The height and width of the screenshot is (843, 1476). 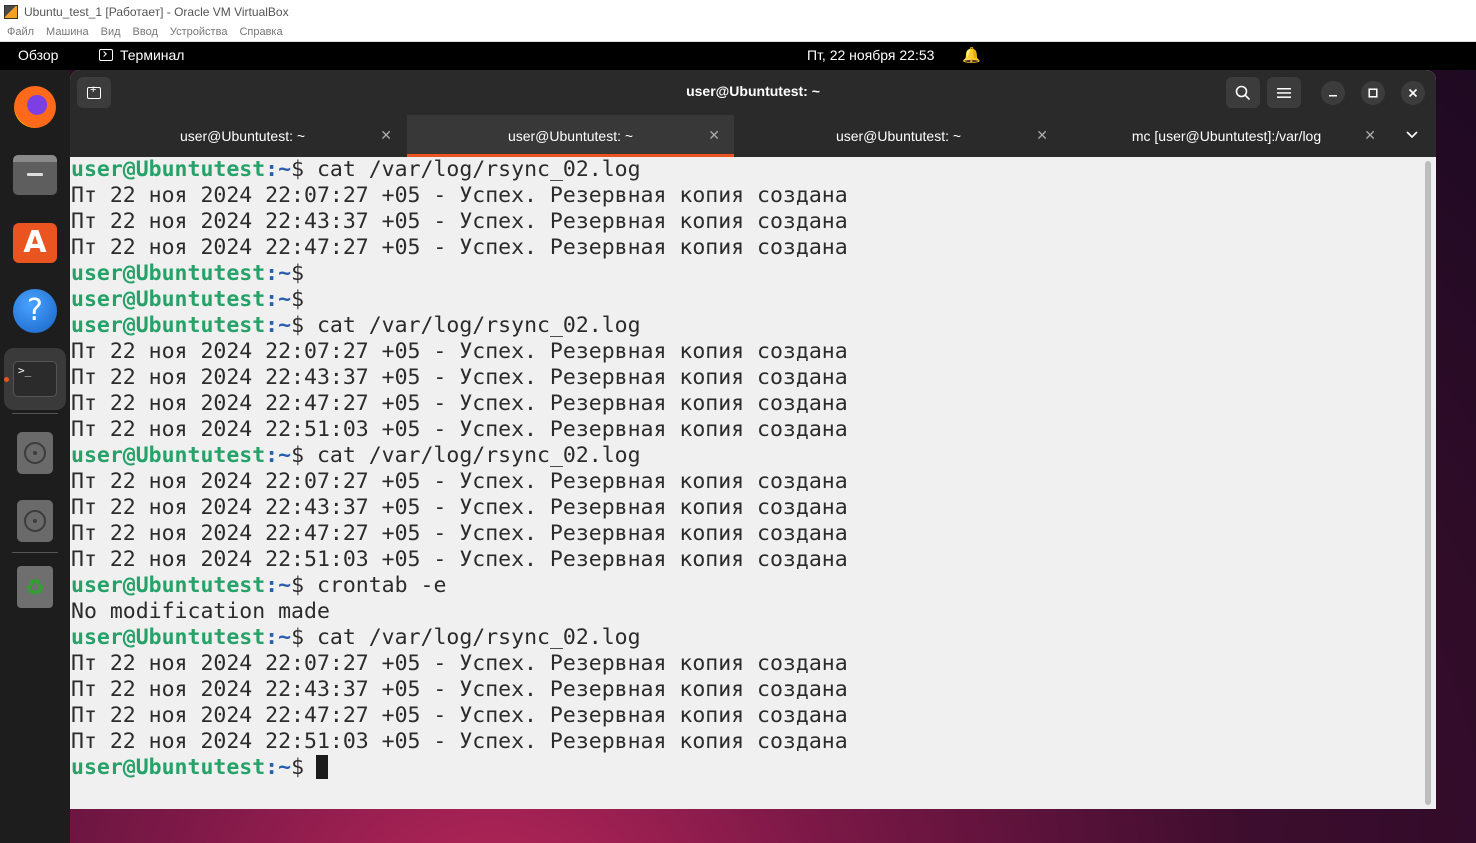 I want to click on prompt-line: user@Ubuntutest:~$, so click(x=459, y=300).